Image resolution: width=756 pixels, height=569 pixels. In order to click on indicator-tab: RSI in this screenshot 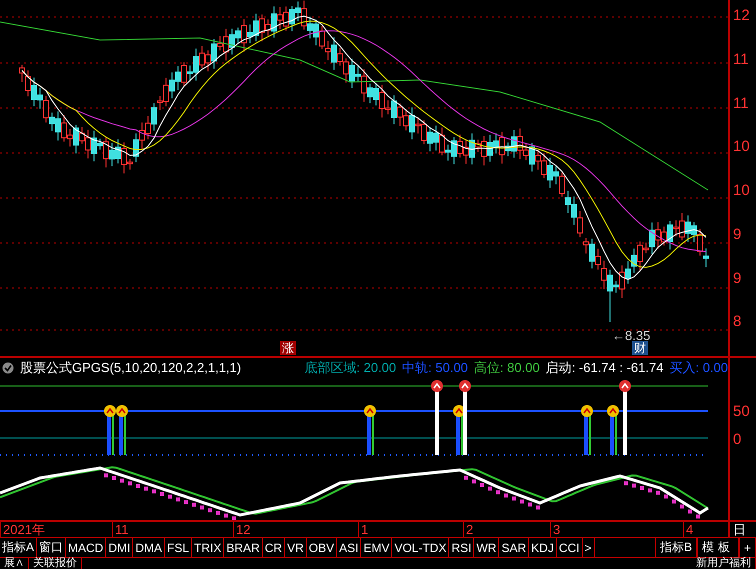, I will do `click(461, 547)`.